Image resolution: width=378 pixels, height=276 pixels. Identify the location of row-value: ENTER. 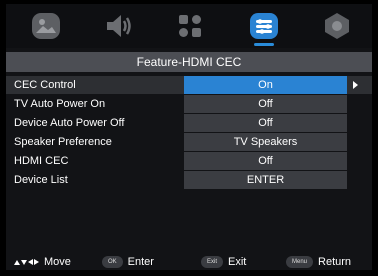
(265, 180).